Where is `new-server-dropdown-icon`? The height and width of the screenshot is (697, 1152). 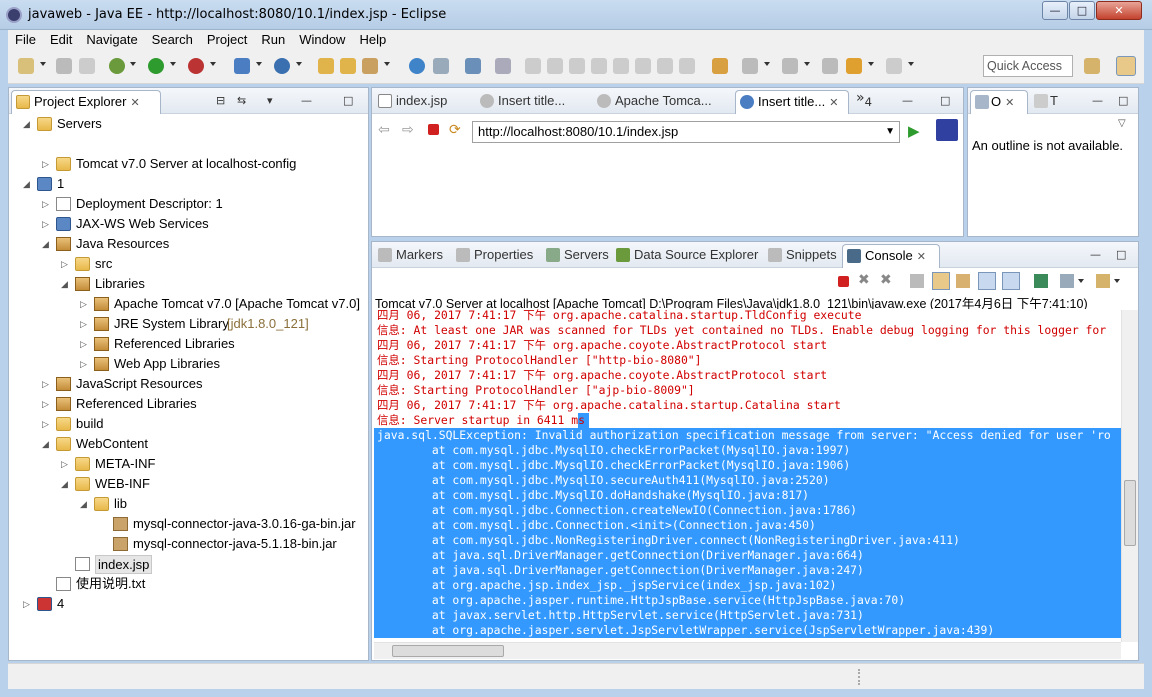 new-server-dropdown-icon is located at coordinates (259, 64).